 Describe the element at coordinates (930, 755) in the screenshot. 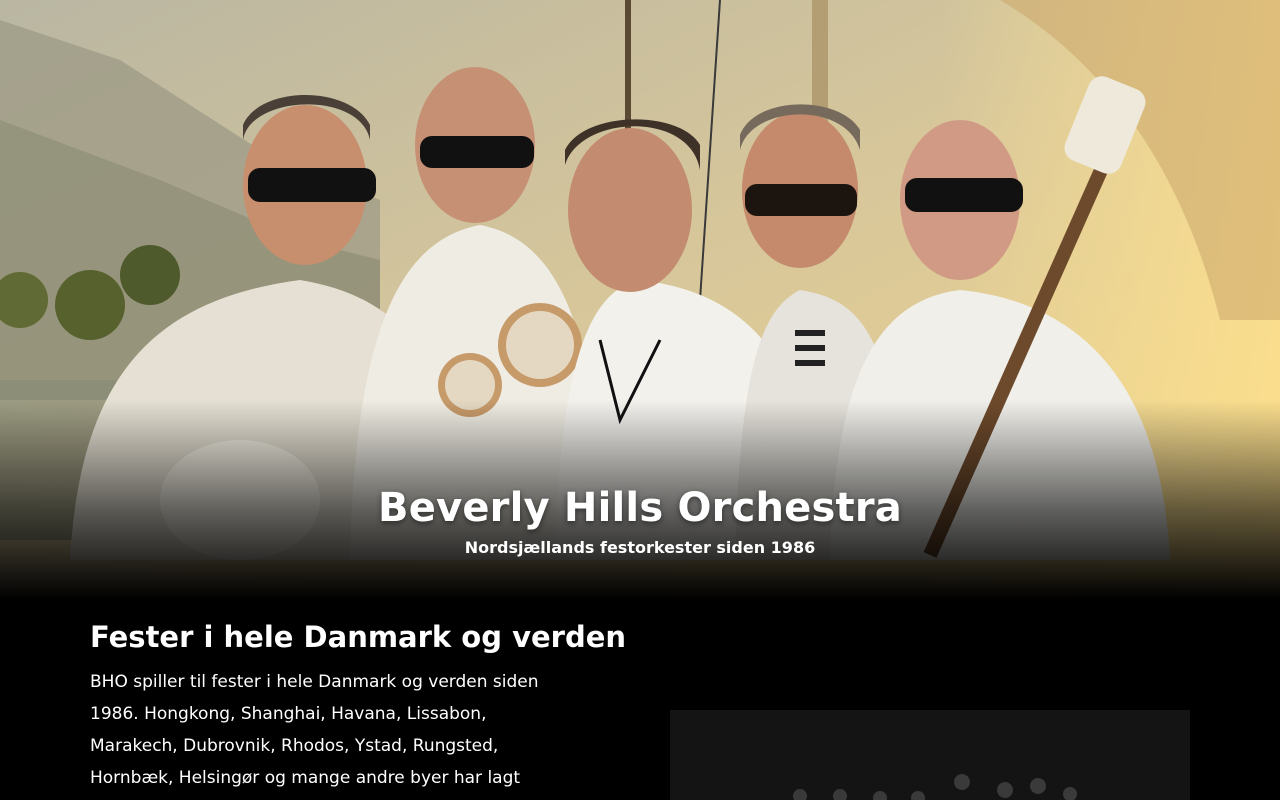

I see `band-group-photo` at that location.